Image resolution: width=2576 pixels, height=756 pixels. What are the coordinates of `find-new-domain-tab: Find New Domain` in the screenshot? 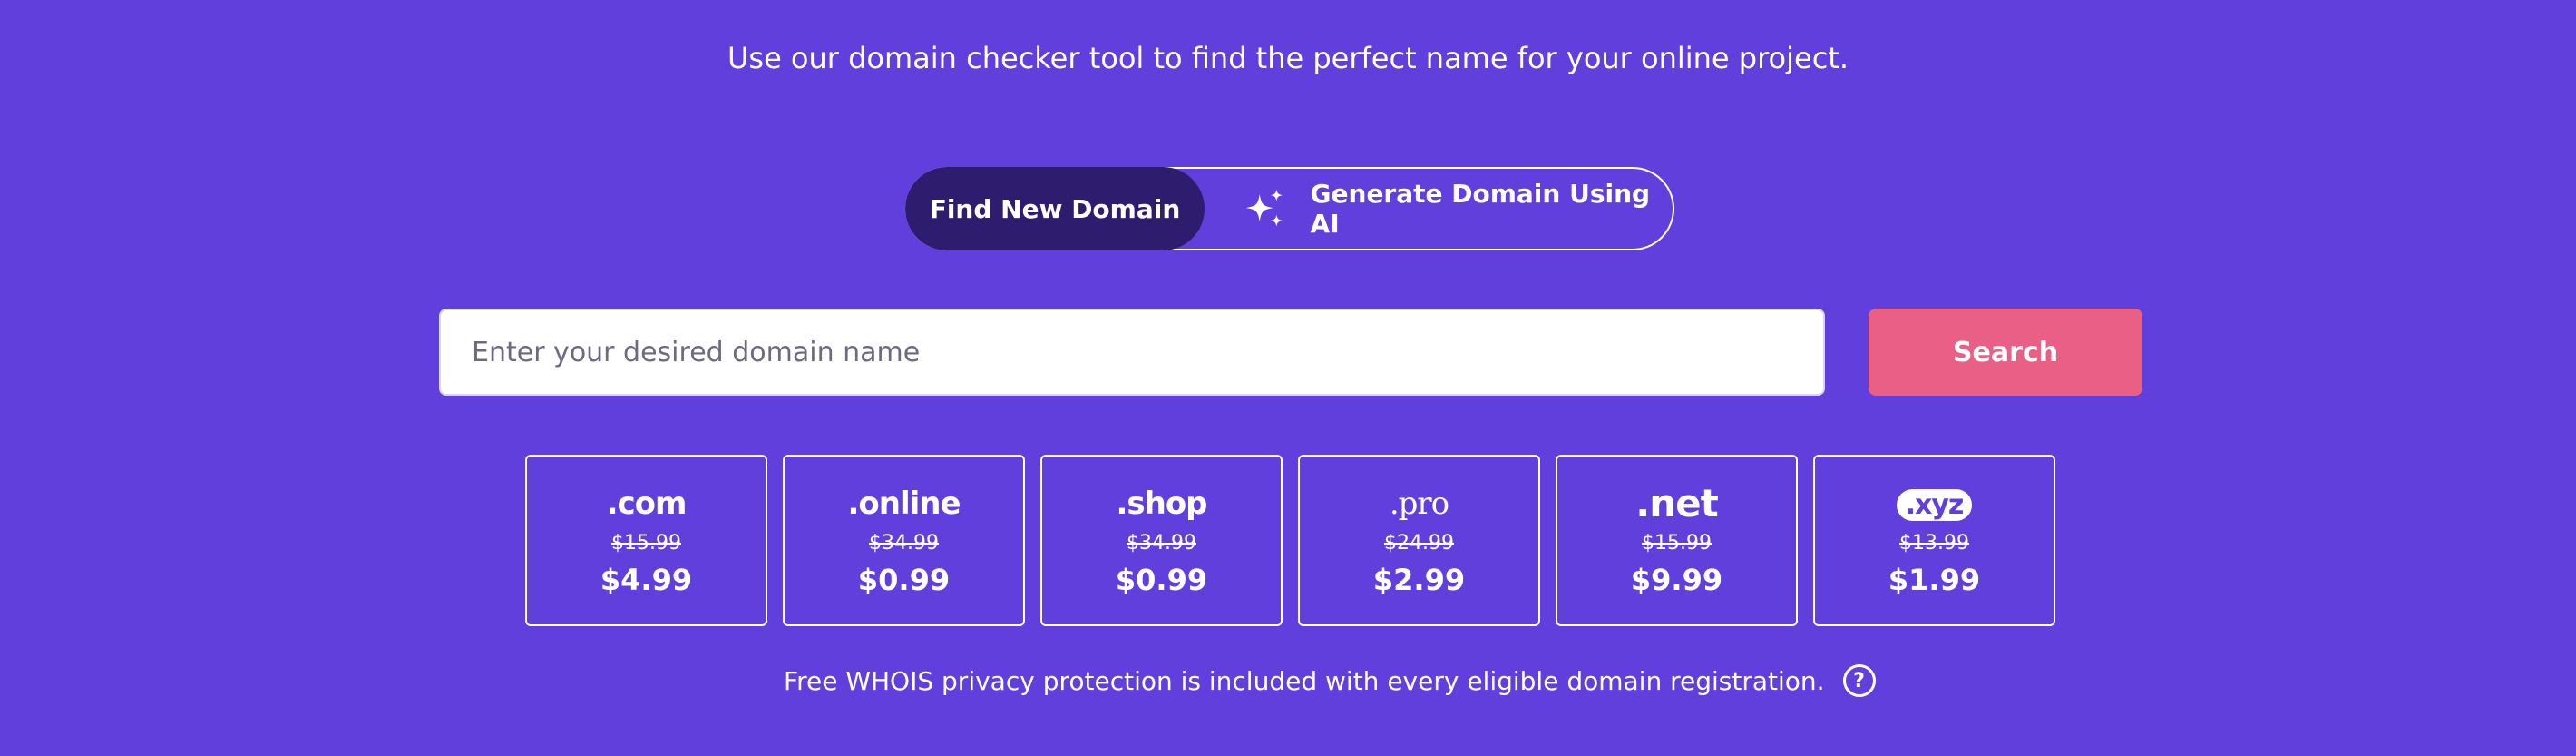 It's located at (1055, 208).